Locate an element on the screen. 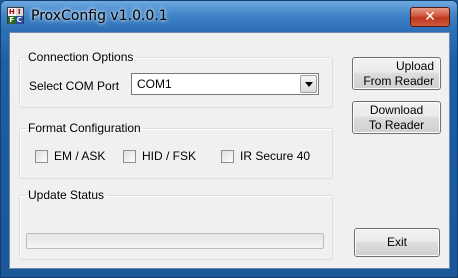  connection-options-label: Connection Options is located at coordinates (81, 57).